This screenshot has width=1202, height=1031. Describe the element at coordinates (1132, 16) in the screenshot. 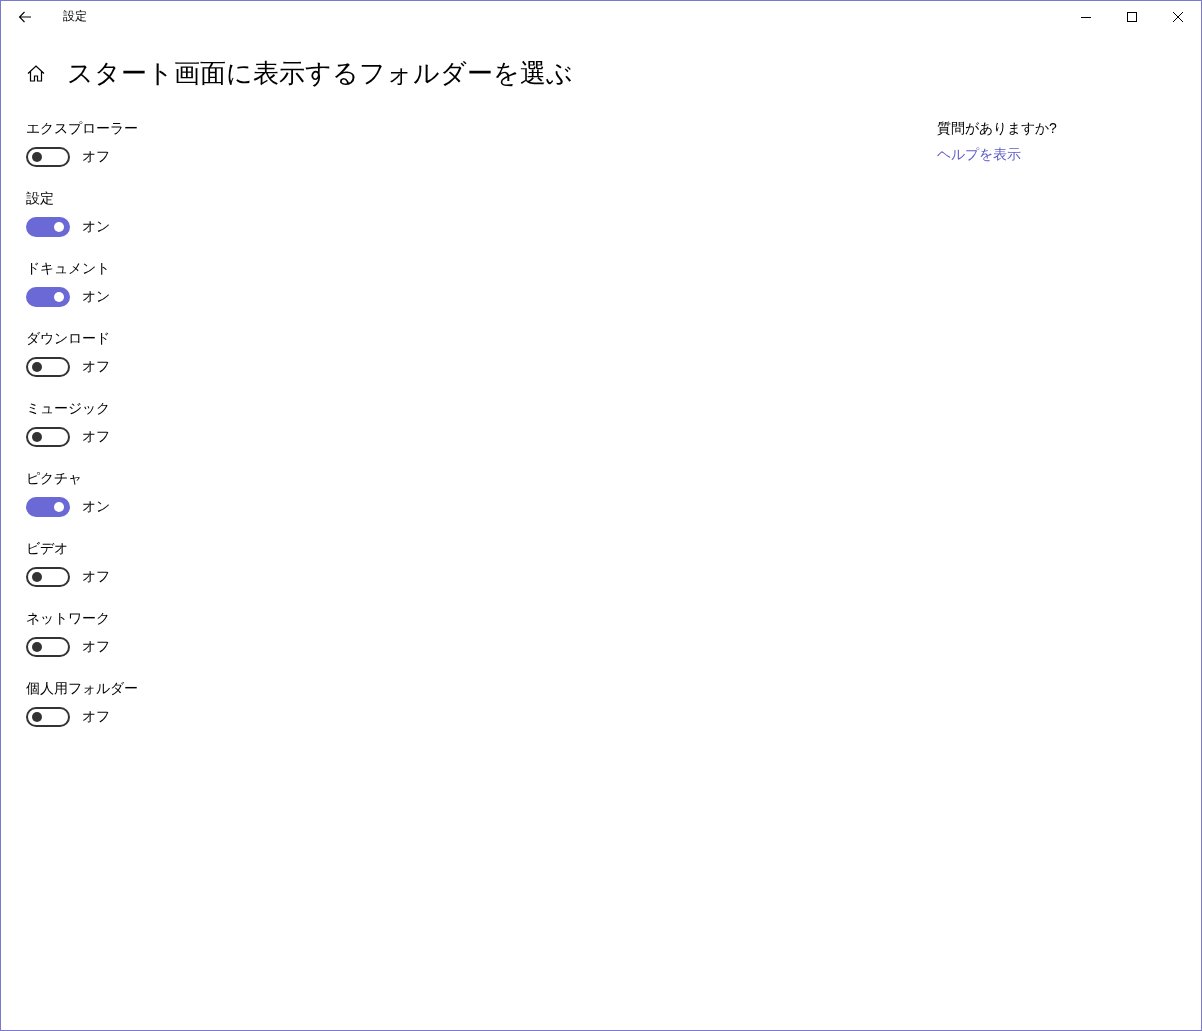

I see `maximize-icon` at that location.